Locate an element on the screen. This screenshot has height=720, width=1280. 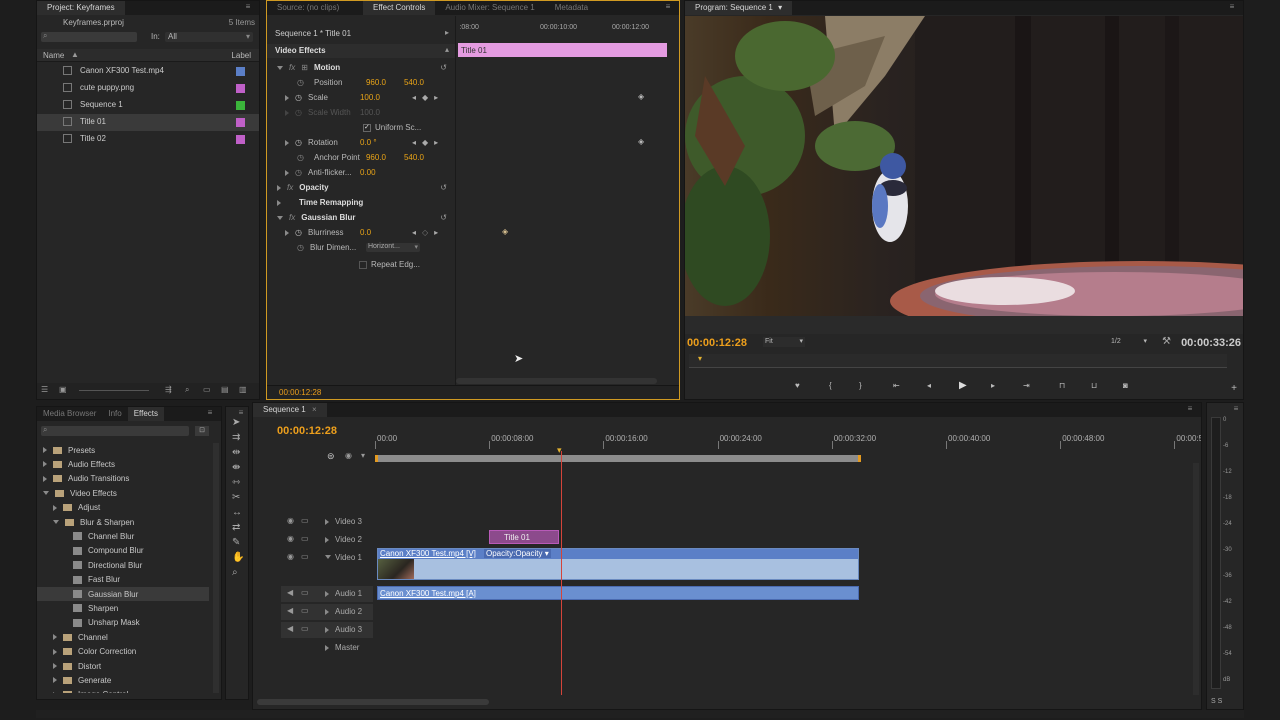
tab-project: Project: Keyframes is located at coordinates (81, 8).